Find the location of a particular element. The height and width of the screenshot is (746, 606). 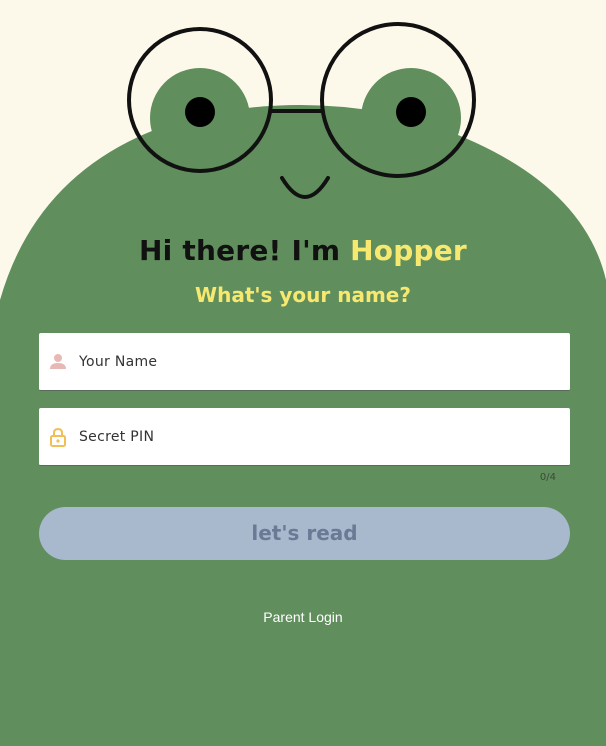

name-field: Your Name is located at coordinates (304, 362).